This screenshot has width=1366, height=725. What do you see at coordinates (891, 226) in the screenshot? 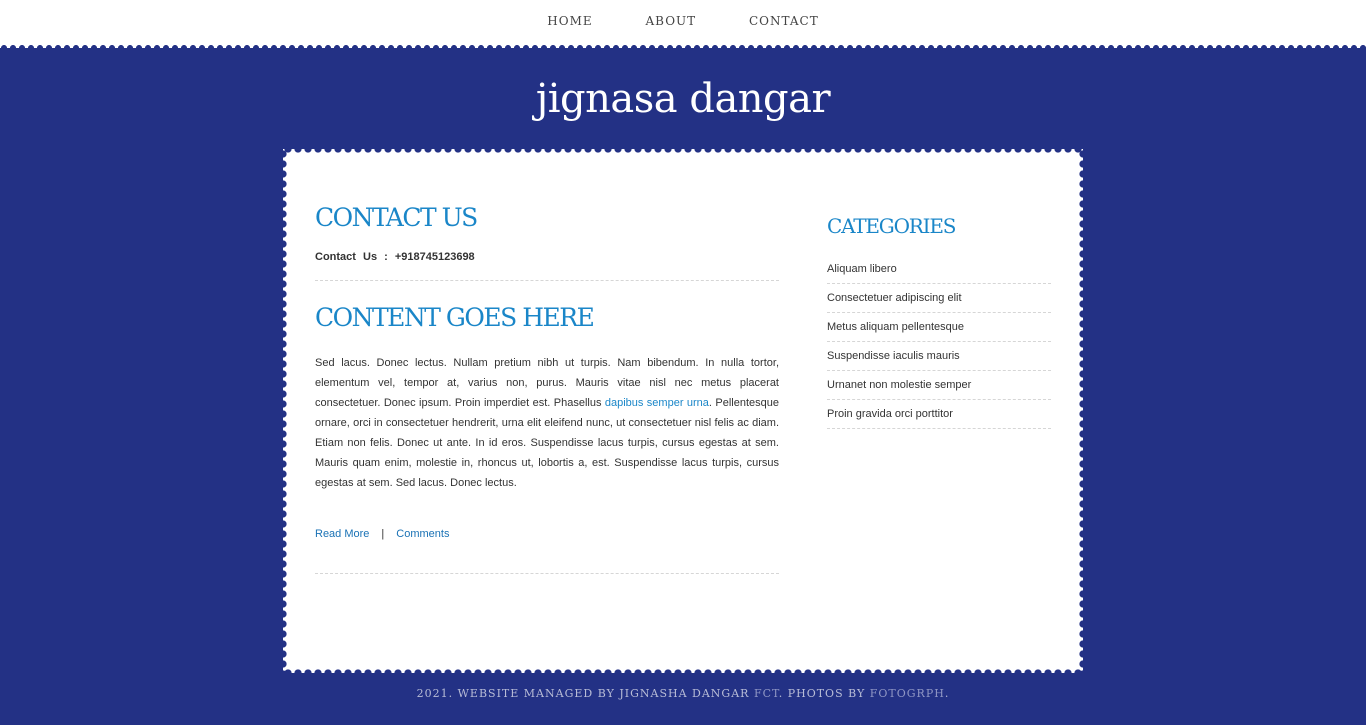
I see `categories-heading: CATEGORIES` at bounding box center [891, 226].